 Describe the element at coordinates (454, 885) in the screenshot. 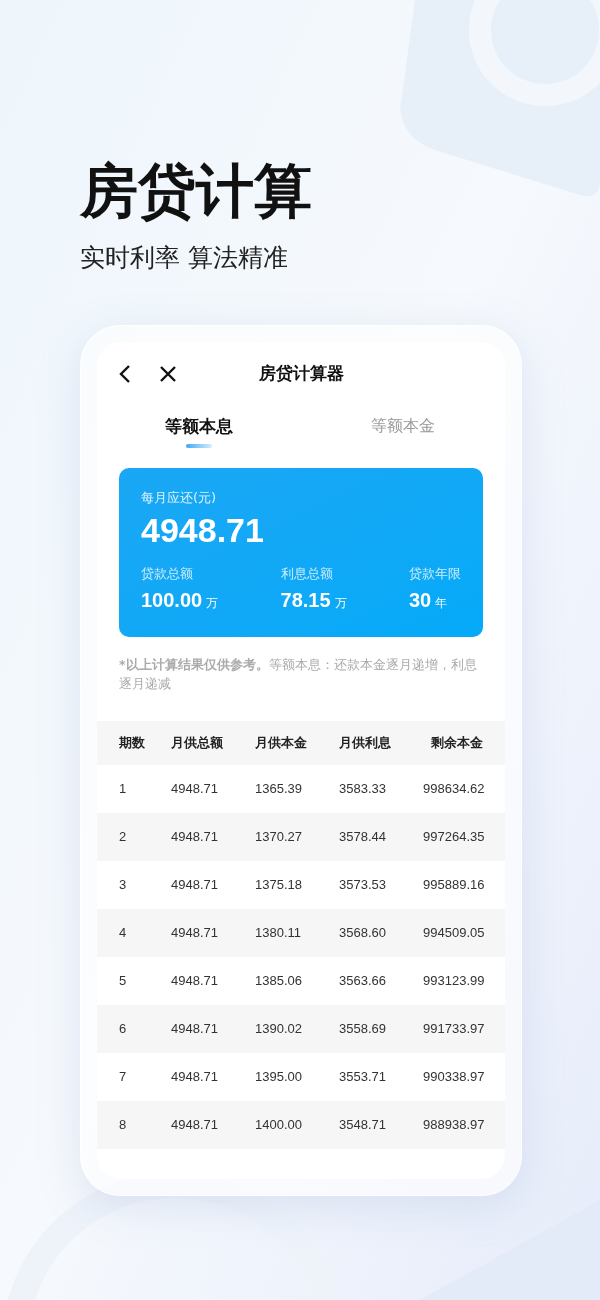

I see `table-cell-text: 995889.16` at that location.